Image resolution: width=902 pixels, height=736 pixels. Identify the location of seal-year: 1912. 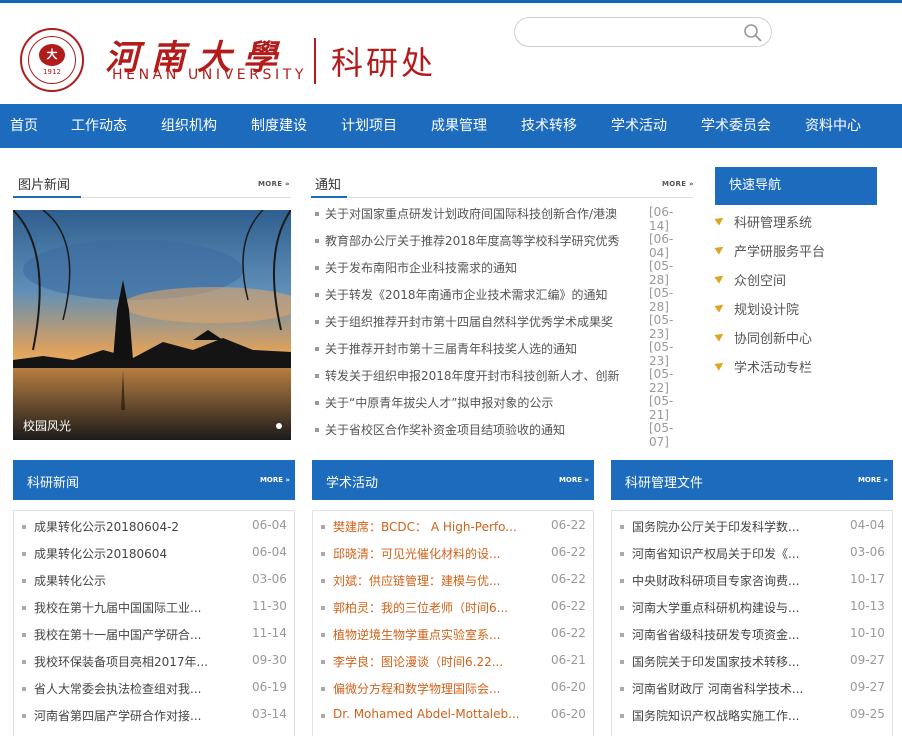
(52, 72).